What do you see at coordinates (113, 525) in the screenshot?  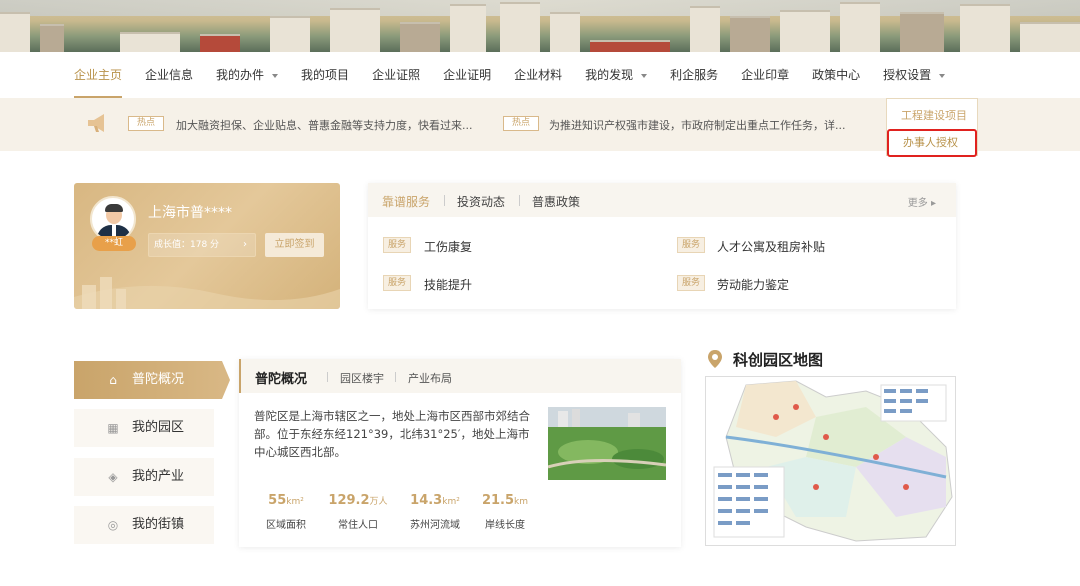 I see `location-icon: ◎` at bounding box center [113, 525].